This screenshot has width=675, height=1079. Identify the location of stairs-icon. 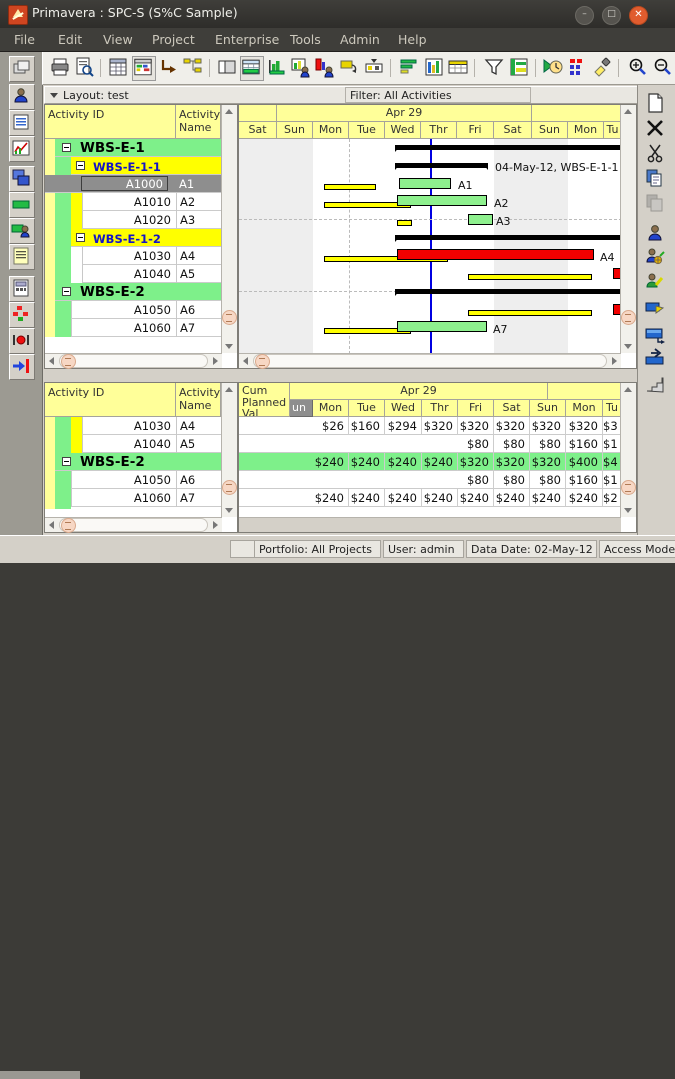
(655, 384).